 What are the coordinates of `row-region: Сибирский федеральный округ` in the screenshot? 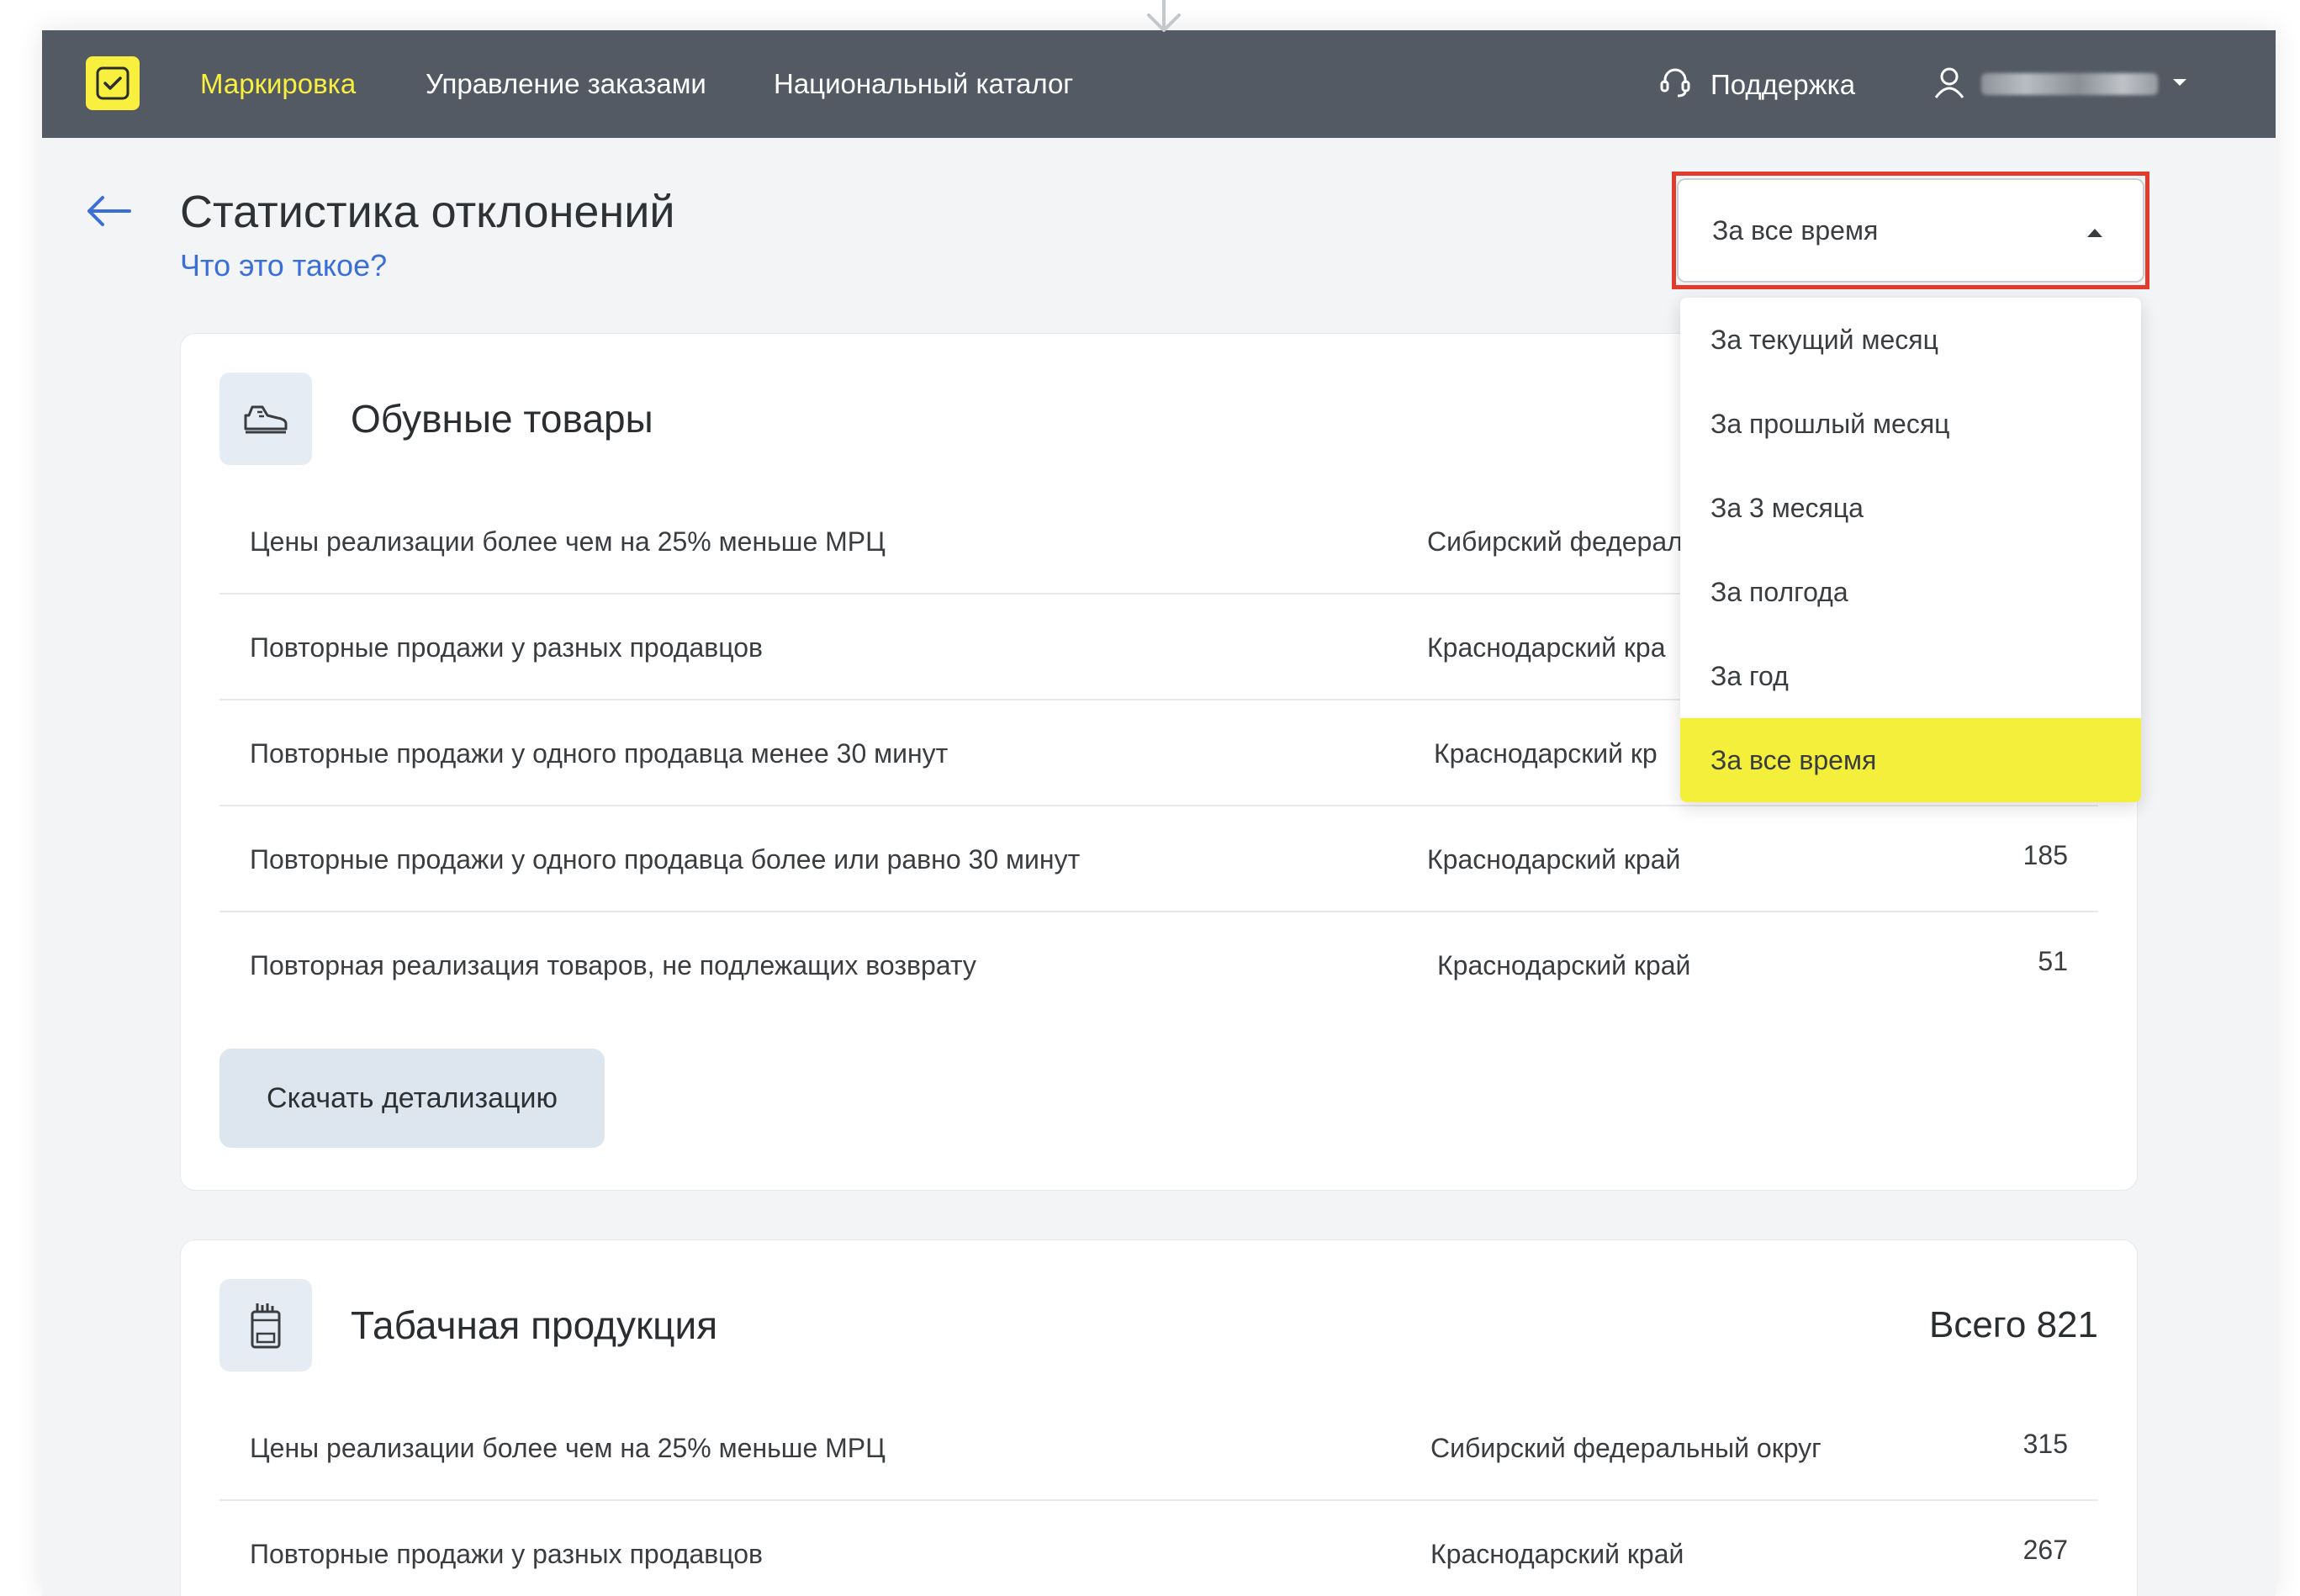 It's located at (1625, 1448).